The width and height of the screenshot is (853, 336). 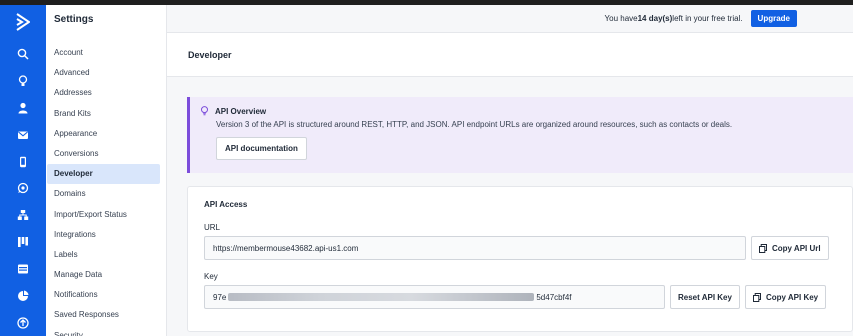 What do you see at coordinates (106, 331) in the screenshot?
I see `menu-item-security: Security` at bounding box center [106, 331].